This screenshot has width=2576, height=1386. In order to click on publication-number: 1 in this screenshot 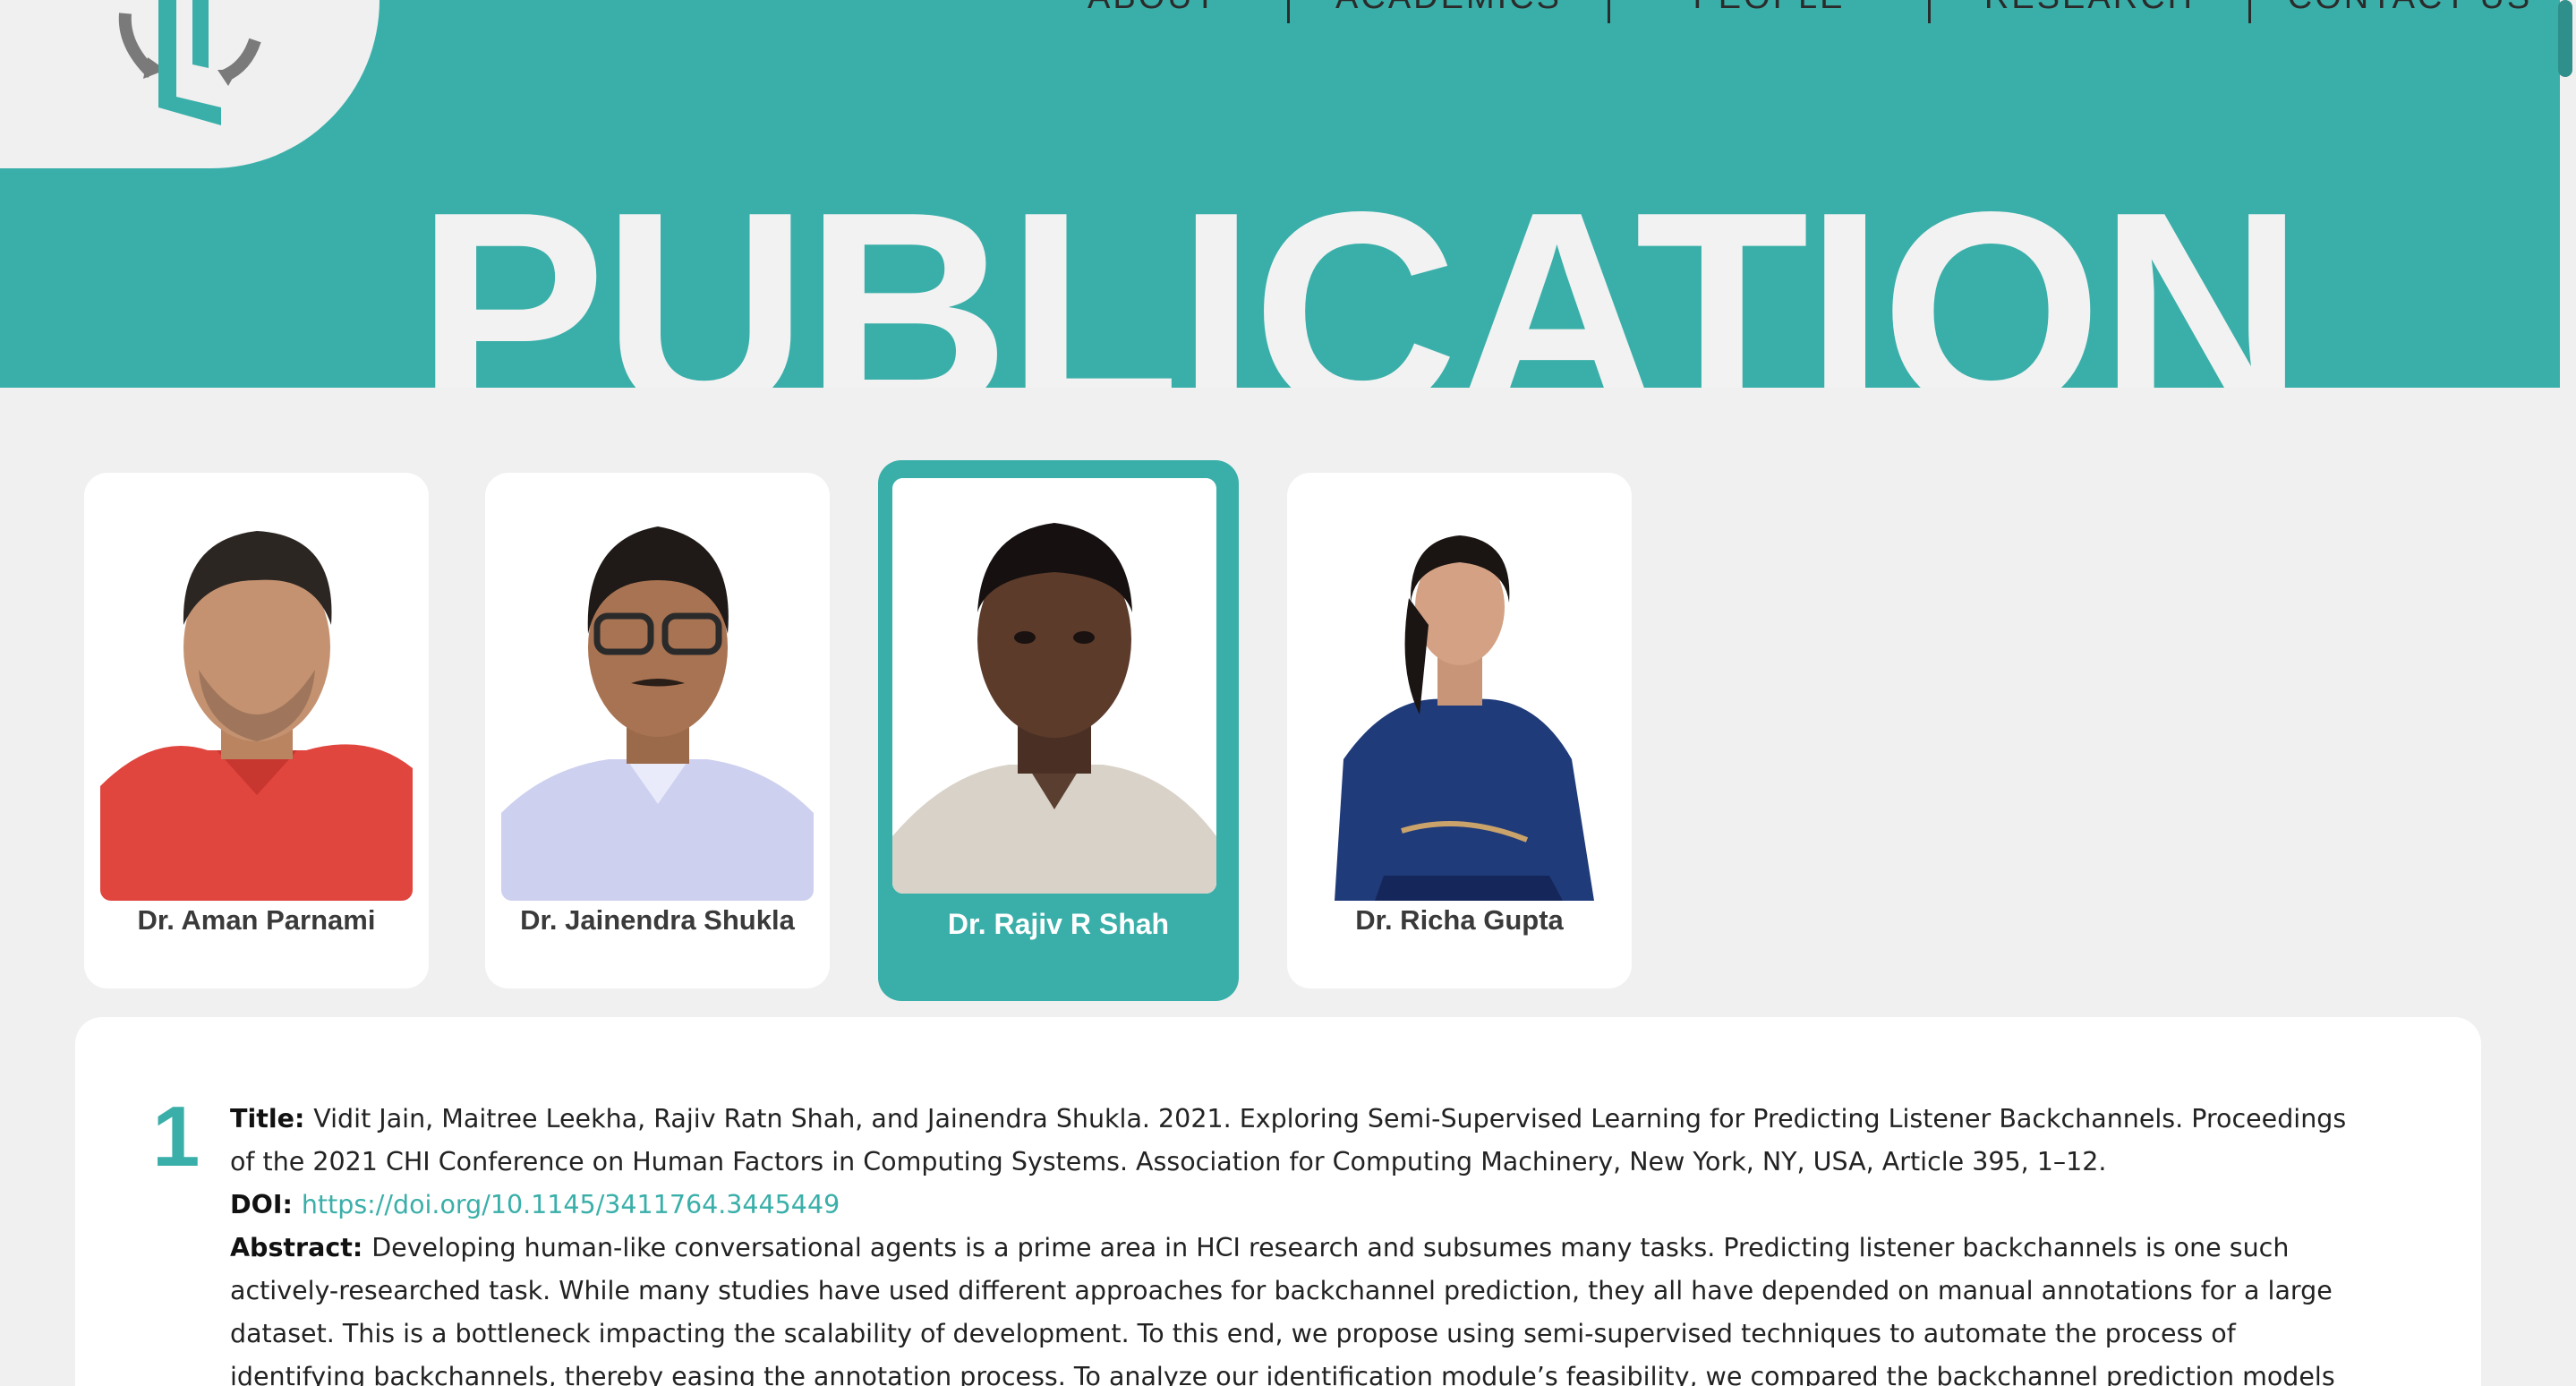, I will do `click(176, 1137)`.